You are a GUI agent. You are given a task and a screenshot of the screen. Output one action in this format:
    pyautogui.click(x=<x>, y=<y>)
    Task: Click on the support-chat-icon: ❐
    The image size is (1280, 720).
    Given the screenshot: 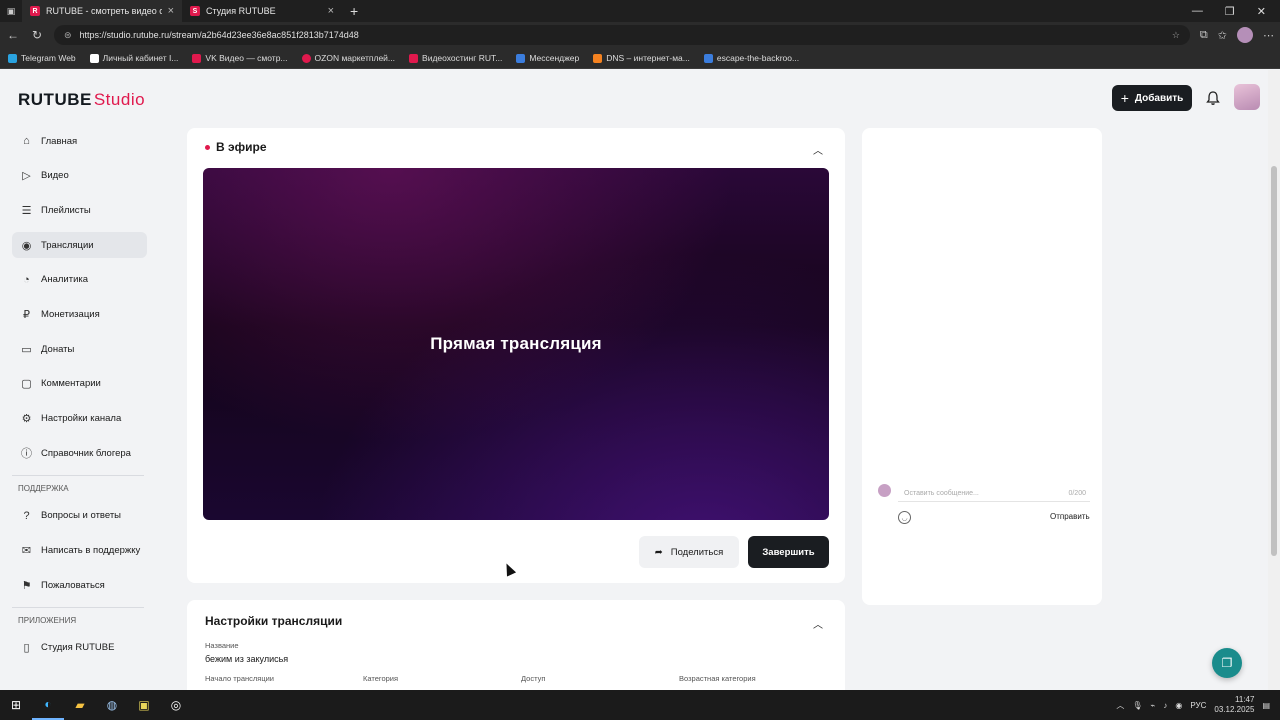 What is the action you would take?
    pyautogui.click(x=1227, y=663)
    